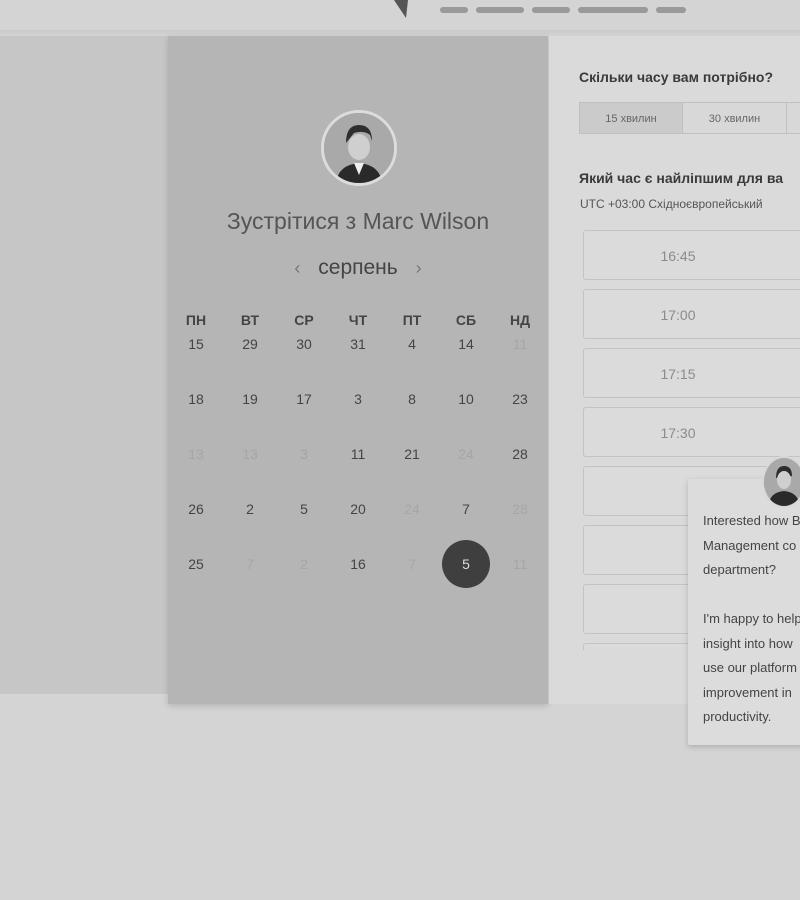 The height and width of the screenshot is (900, 800). What do you see at coordinates (358, 564) in the screenshot?
I see `calendar-day-number: 16` at bounding box center [358, 564].